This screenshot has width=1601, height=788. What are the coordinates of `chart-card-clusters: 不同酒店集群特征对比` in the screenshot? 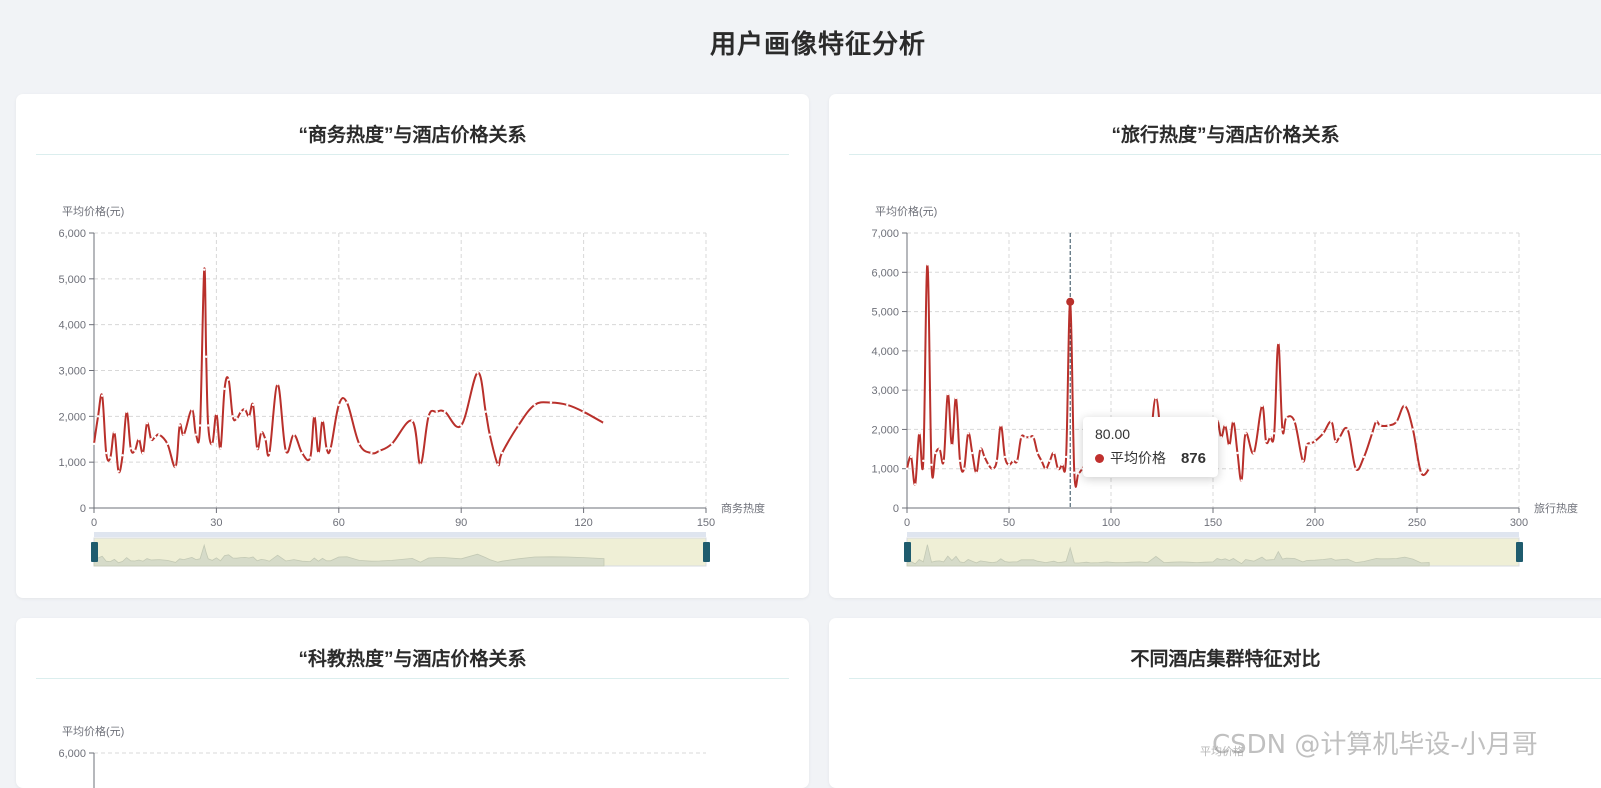 It's located at (1215, 703).